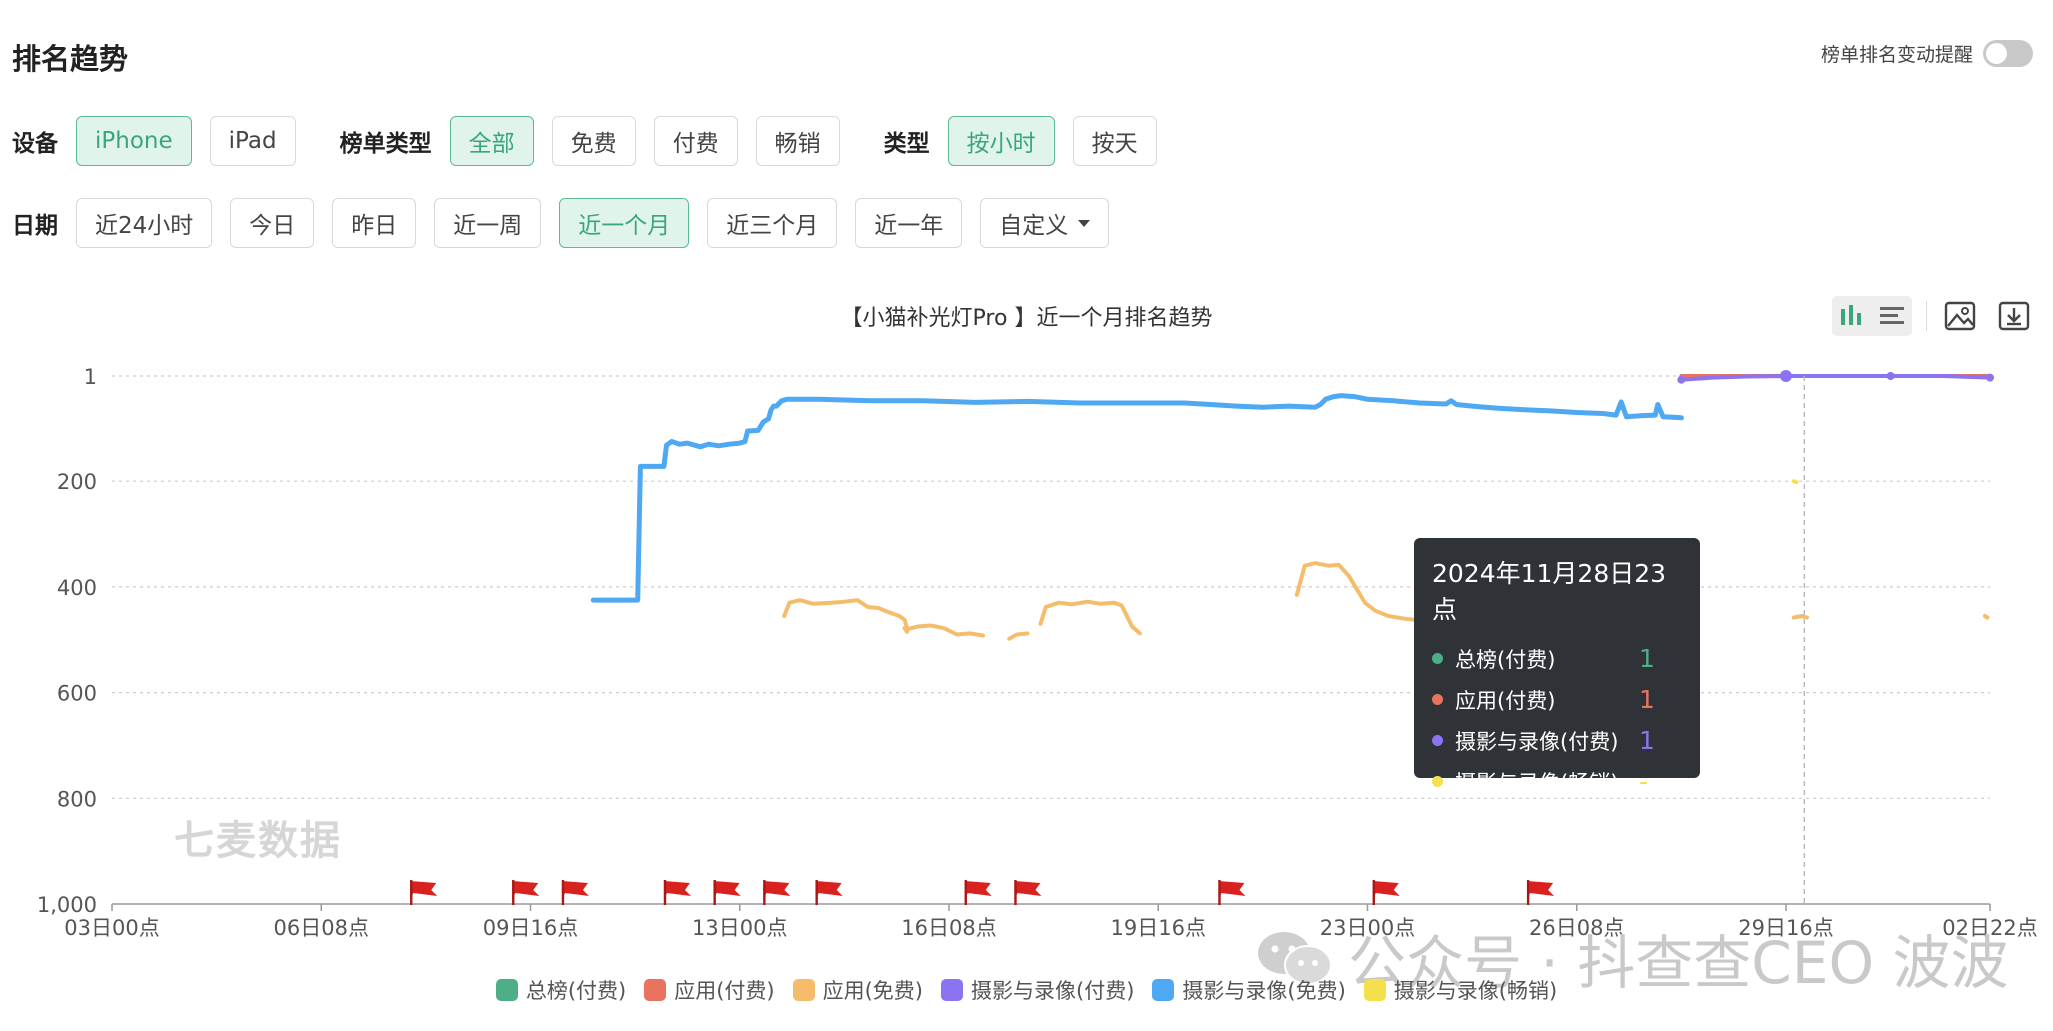 This screenshot has width=2053, height=1031. I want to click on legend-item-app-paid: 应用(付费), so click(709, 990).